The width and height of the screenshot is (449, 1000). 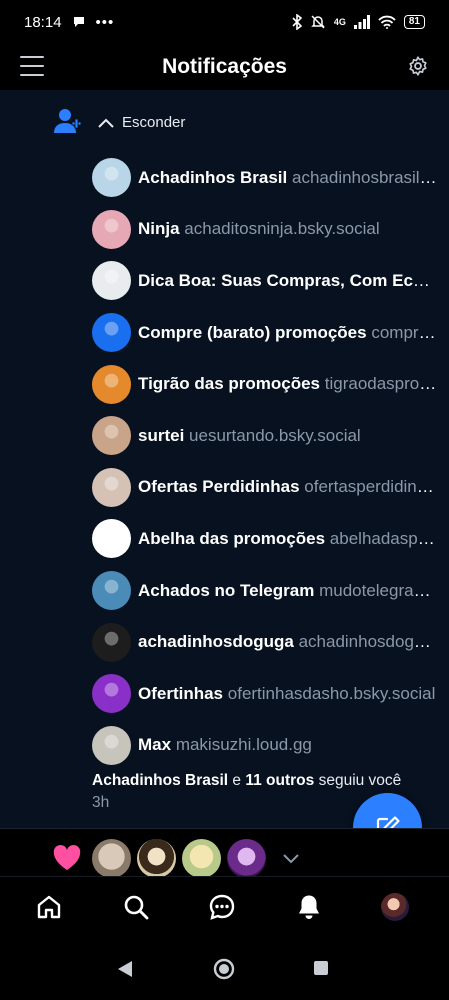 I want to click on page-title: Notificações, so click(x=224, y=66).